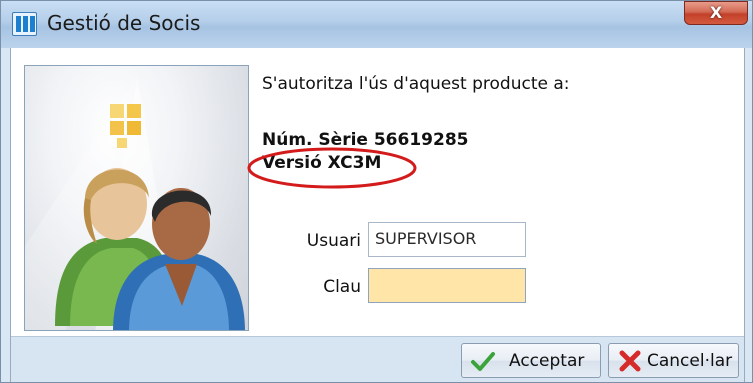 This screenshot has height=383, width=753. Describe the element at coordinates (376, 24) in the screenshot. I see `title-bar: Gestió de Socis X` at that location.